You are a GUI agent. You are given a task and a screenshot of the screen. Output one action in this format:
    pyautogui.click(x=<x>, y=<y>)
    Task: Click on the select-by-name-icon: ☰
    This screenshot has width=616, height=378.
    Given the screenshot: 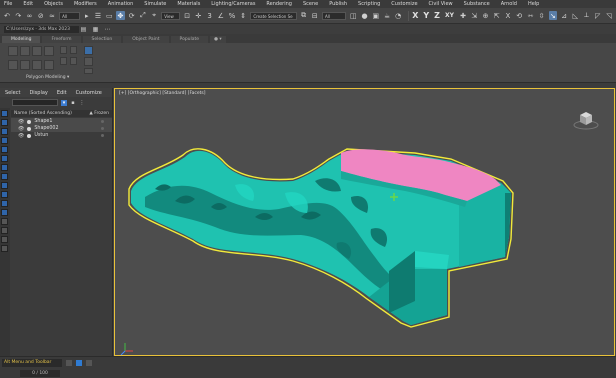 What is the action you would take?
    pyautogui.click(x=98, y=15)
    